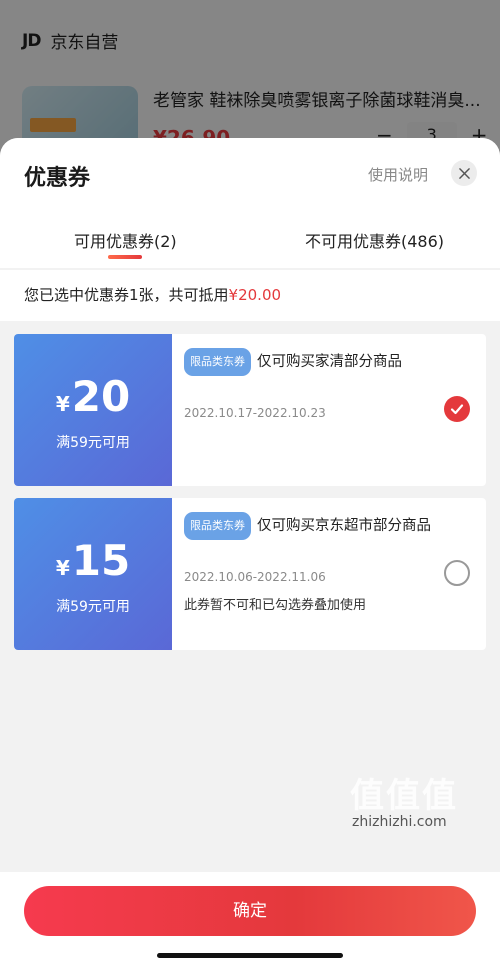 Image resolution: width=500 pixels, height=969 pixels. What do you see at coordinates (93, 560) in the screenshot?
I see `coupon-amount: ¥15` at bounding box center [93, 560].